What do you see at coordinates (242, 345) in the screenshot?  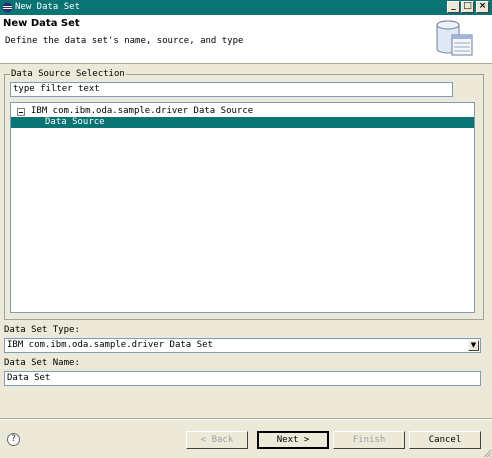 I see `dataset-type-select: IBM com.ibm.oda.sample.driver Data Set ▼` at bounding box center [242, 345].